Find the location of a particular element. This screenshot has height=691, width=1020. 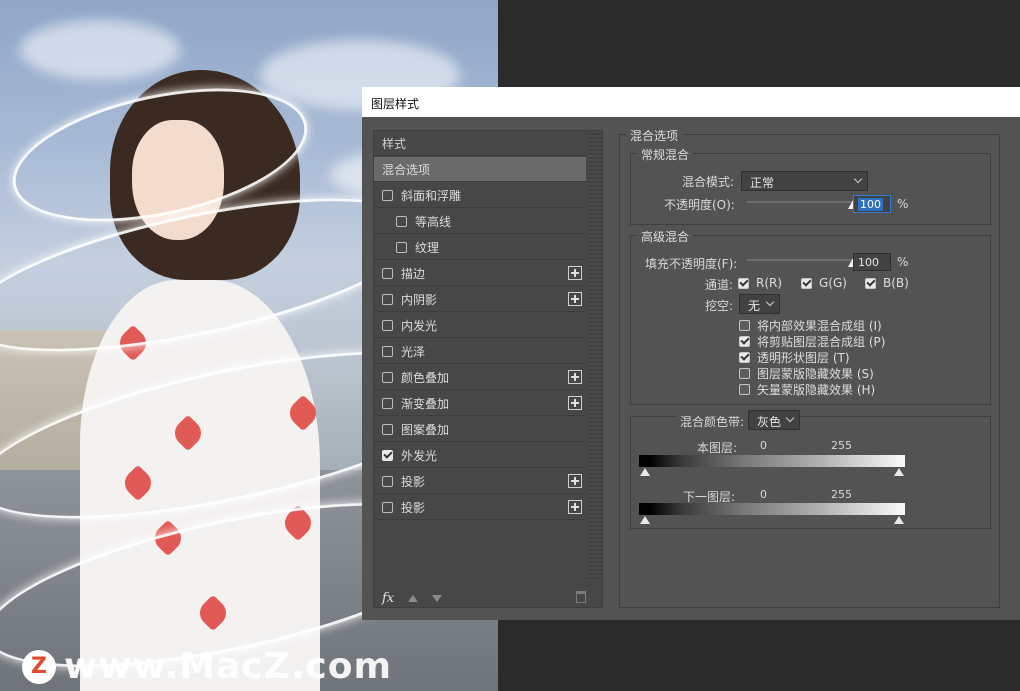

trash-icon is located at coordinates (581, 597).